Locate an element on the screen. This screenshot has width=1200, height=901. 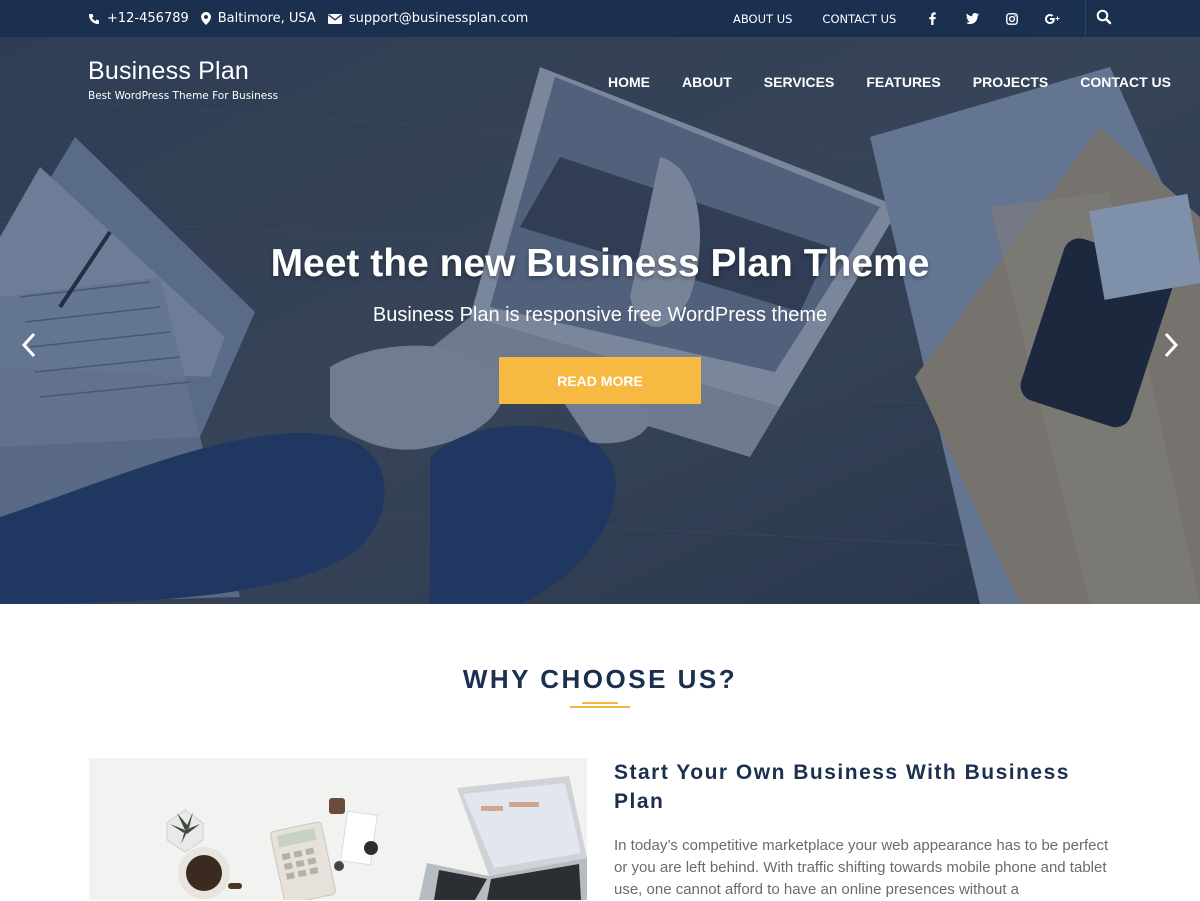
read-more-button: READ MORE is located at coordinates (600, 380).